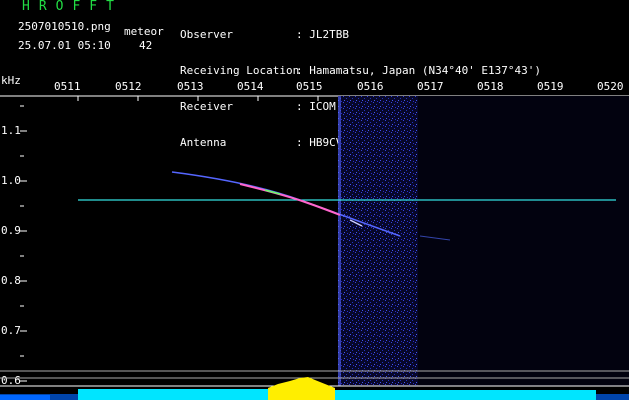 This screenshot has height=400, width=629. What do you see at coordinates (173, 394) in the screenshot?
I see `level-bar-left` at bounding box center [173, 394].